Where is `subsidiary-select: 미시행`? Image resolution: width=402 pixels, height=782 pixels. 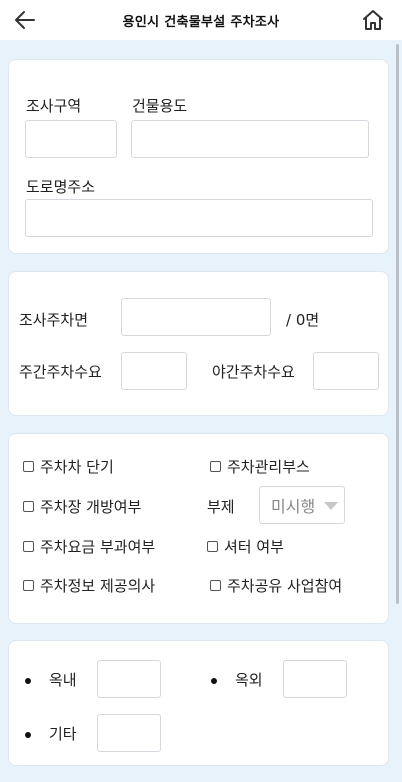 subsidiary-select: 미시행 is located at coordinates (302, 505).